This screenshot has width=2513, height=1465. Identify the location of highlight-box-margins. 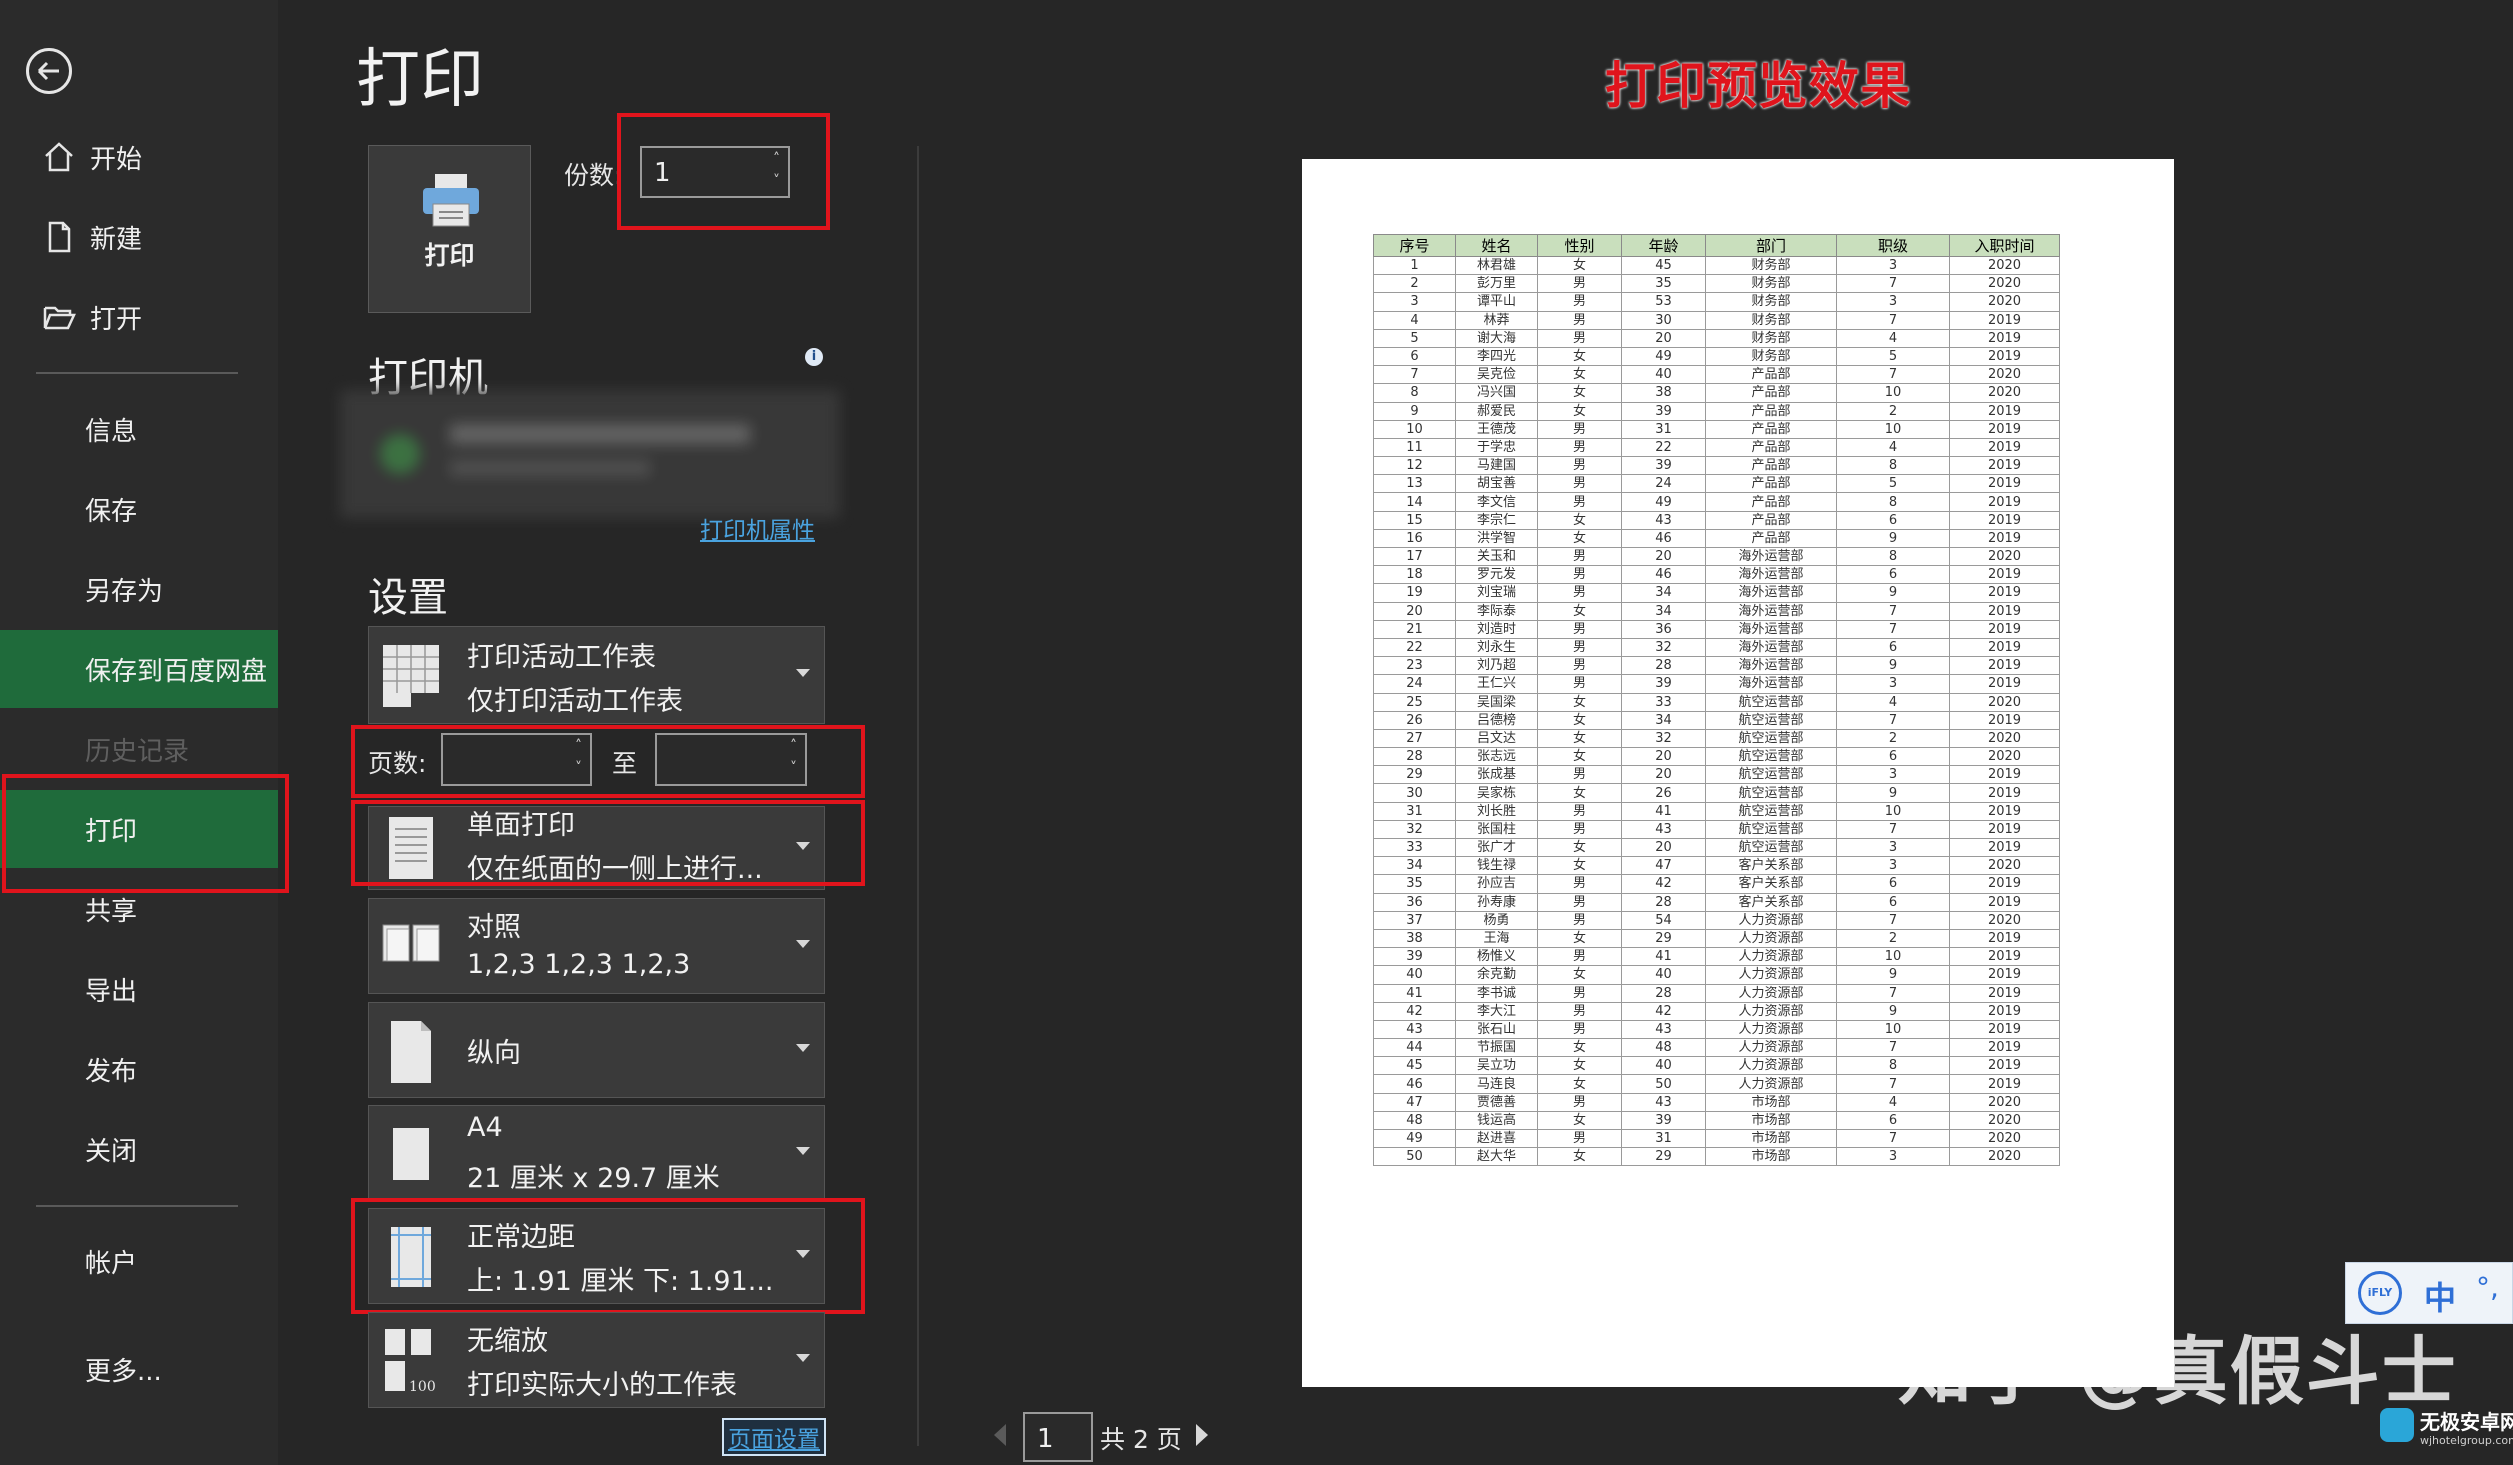
(608, 1256).